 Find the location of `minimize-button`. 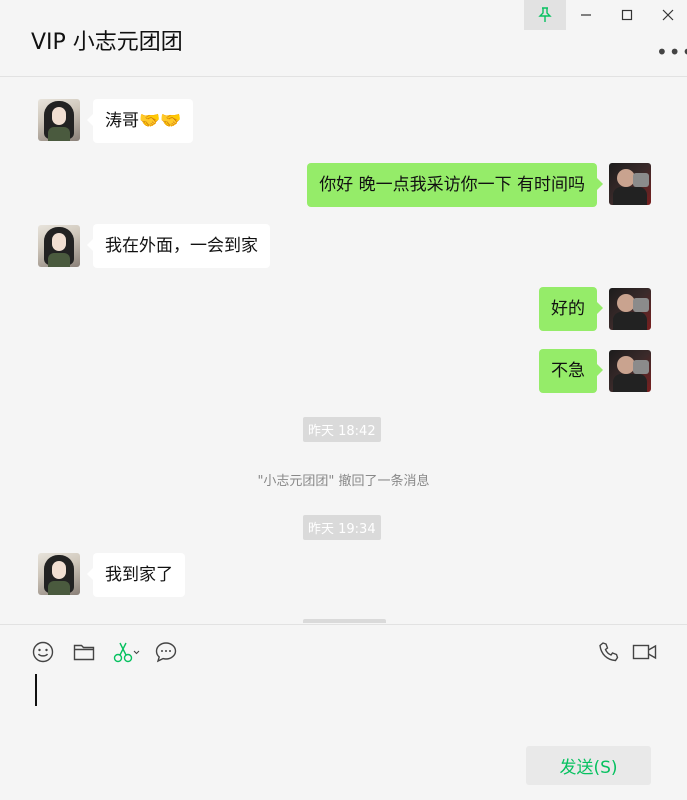

minimize-button is located at coordinates (586, 15).